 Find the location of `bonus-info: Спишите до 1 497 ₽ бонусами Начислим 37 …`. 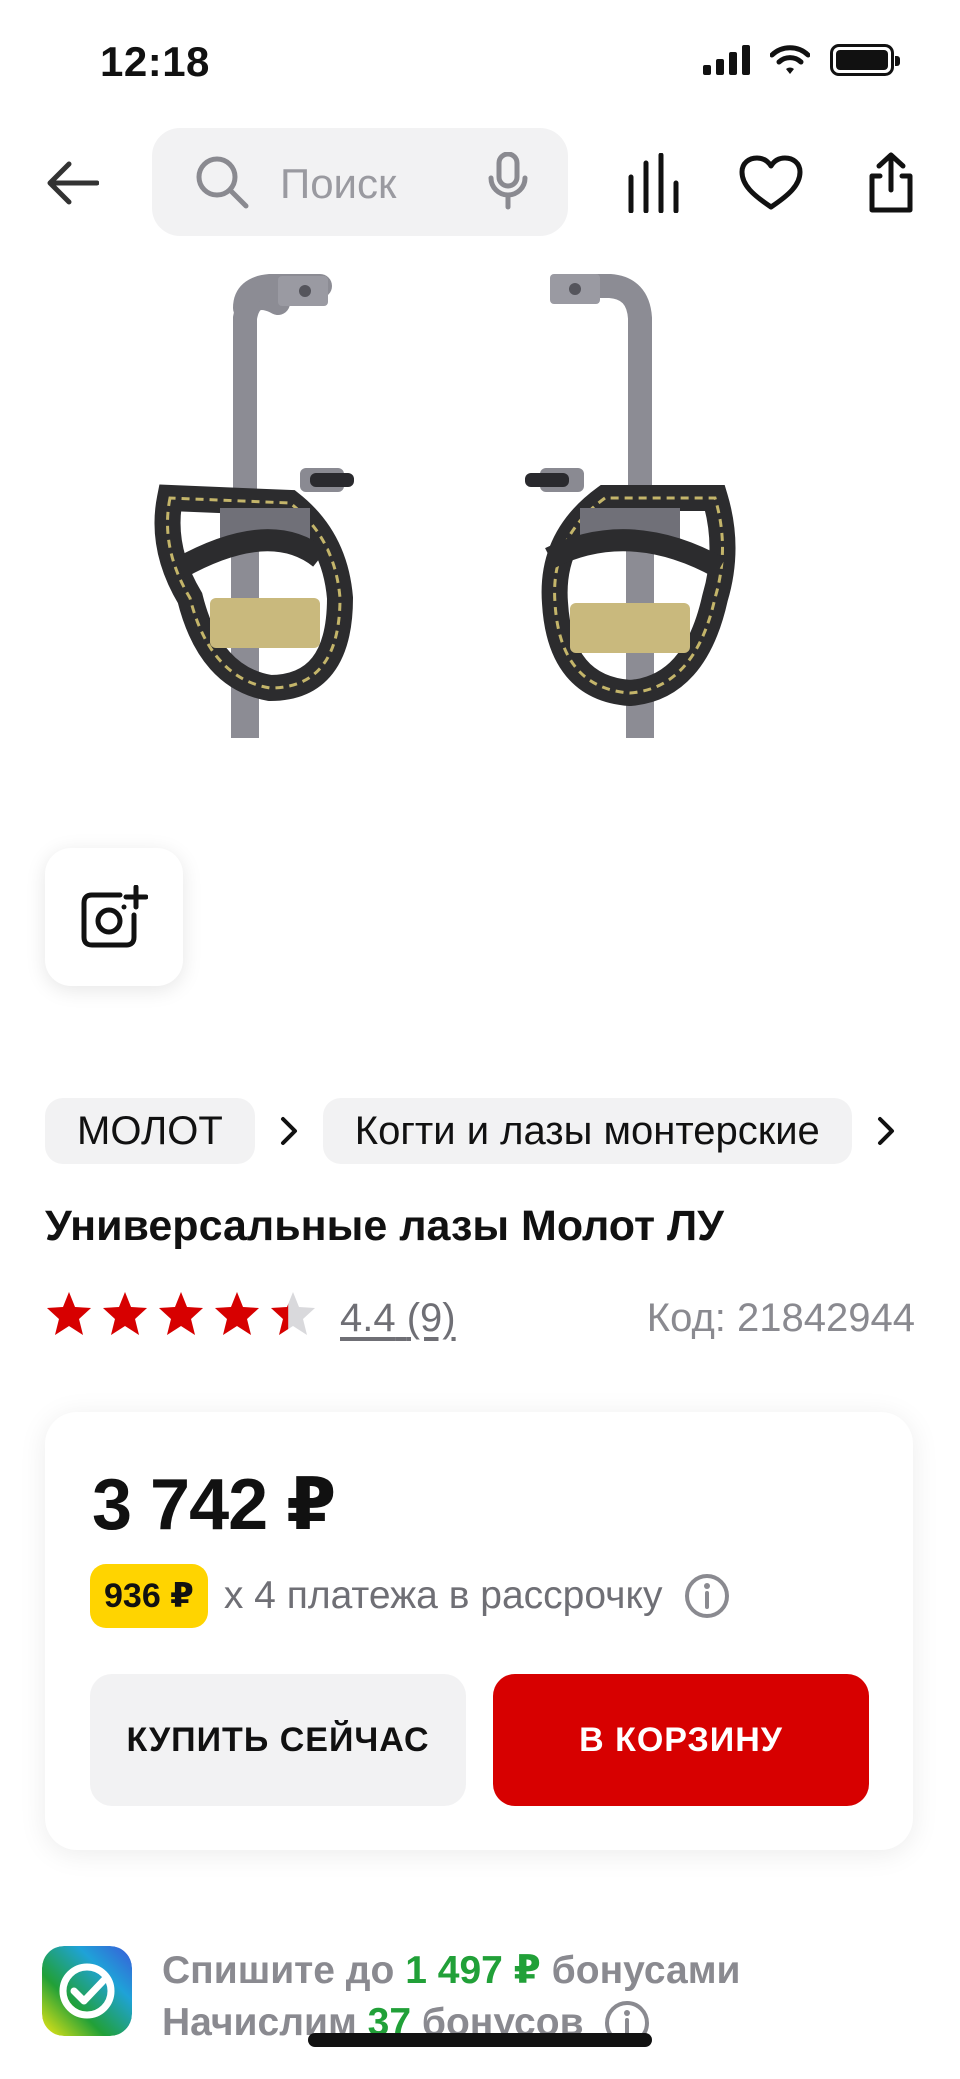

bonus-info: Спишите до 1 497 ₽ бонусами Начислим 37 … is located at coordinates (482, 2006).